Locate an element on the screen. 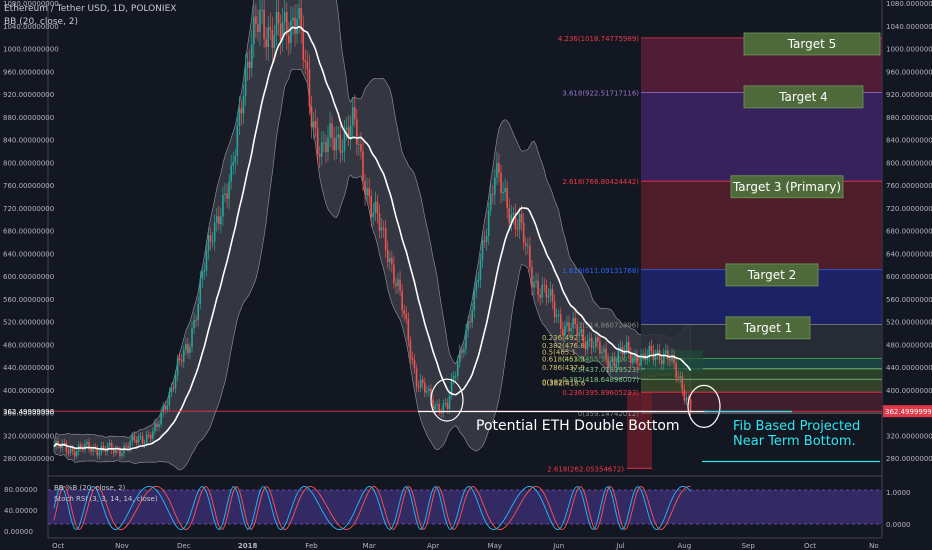 This screenshot has height=550, width=932. x-tick: May is located at coordinates (495, 546).